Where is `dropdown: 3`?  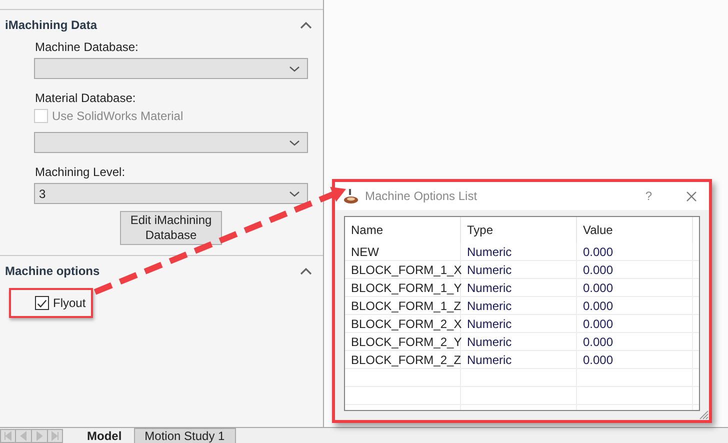
dropdown: 3 is located at coordinates (171, 193).